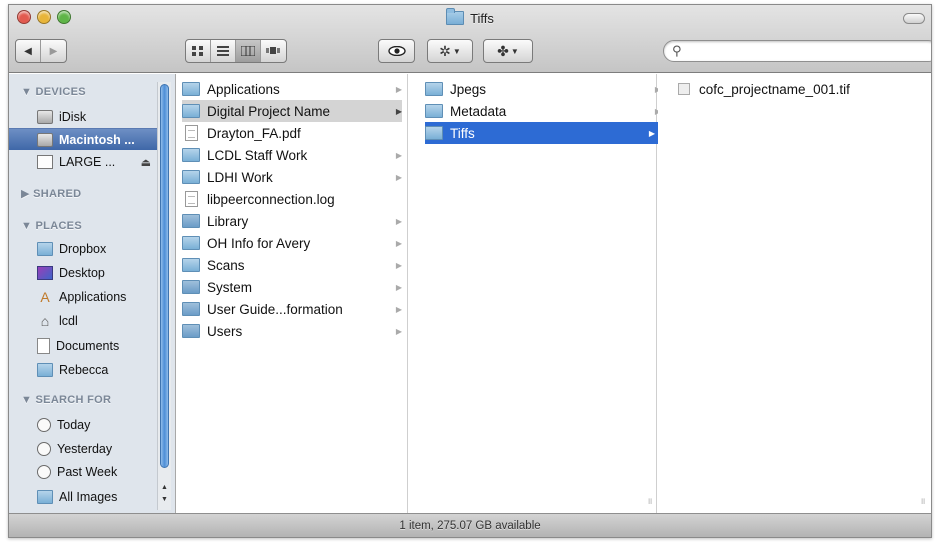 The height and width of the screenshot is (542, 935). Describe the element at coordinates (273, 51) in the screenshot. I see `coverflow-view-icon` at that location.